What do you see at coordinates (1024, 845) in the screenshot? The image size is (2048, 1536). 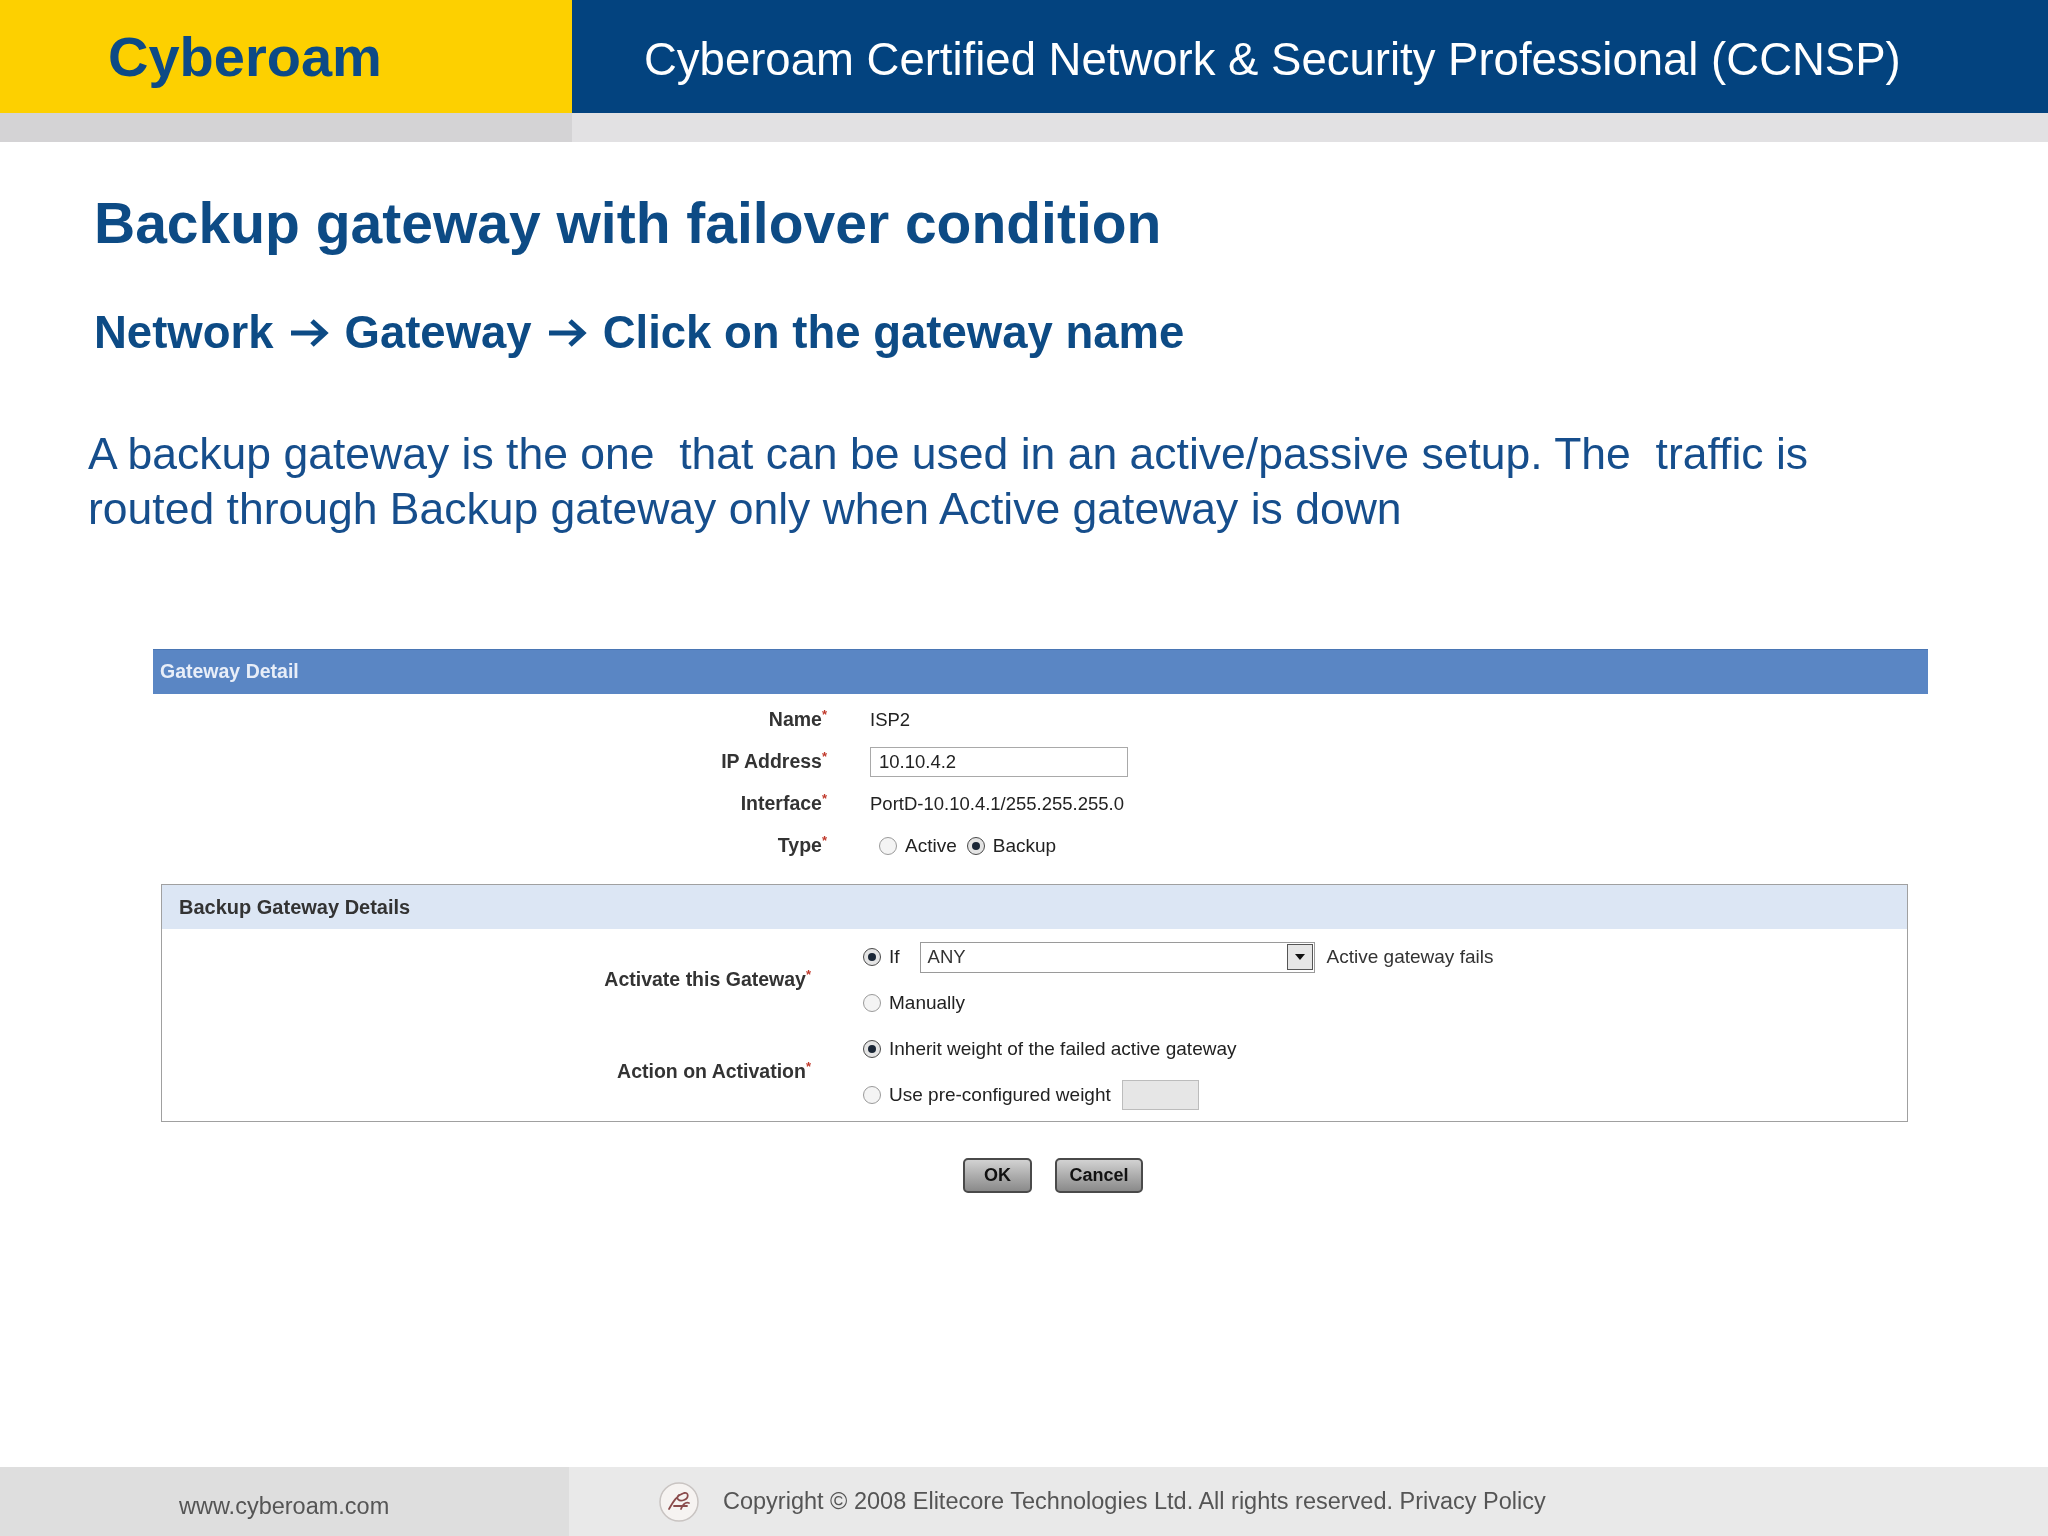 I see `option-label: Backup` at bounding box center [1024, 845].